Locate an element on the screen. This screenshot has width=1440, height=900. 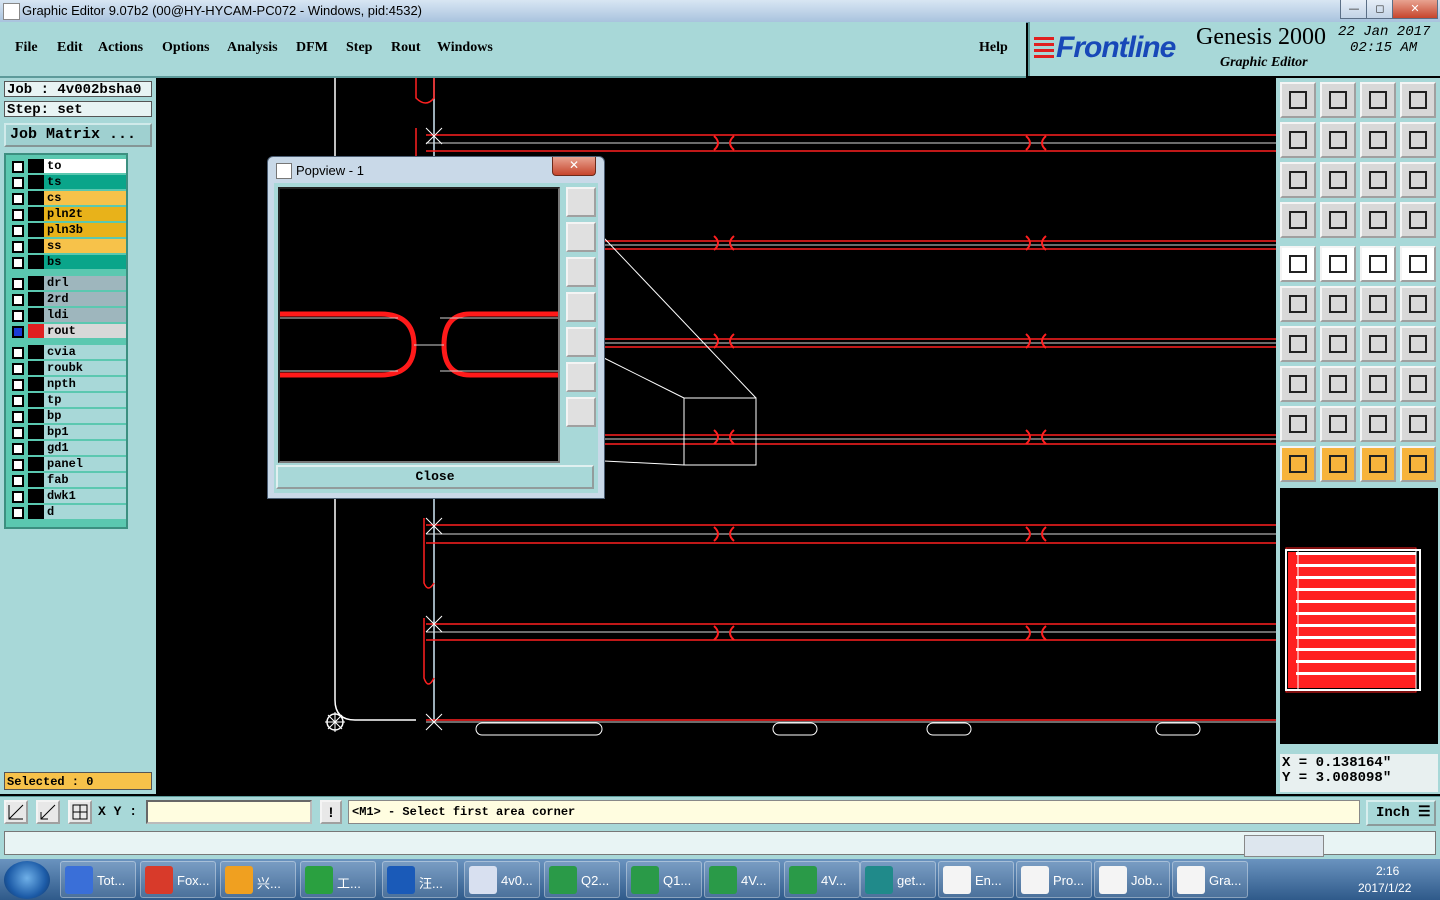
layer-row-bp1: bp1 is located at coordinates (68, 432).